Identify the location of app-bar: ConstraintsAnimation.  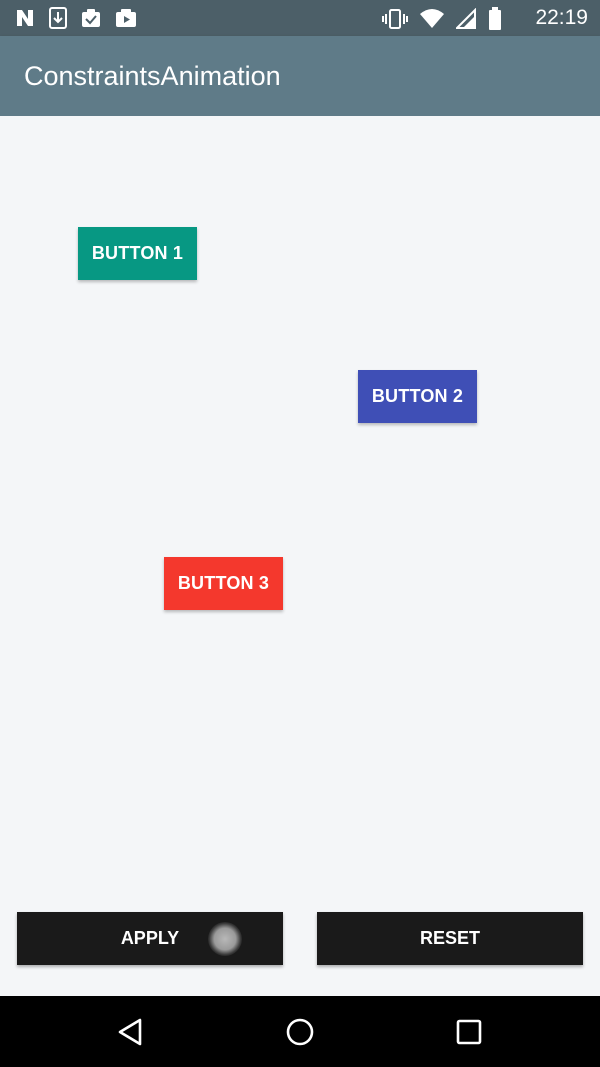
(300, 76).